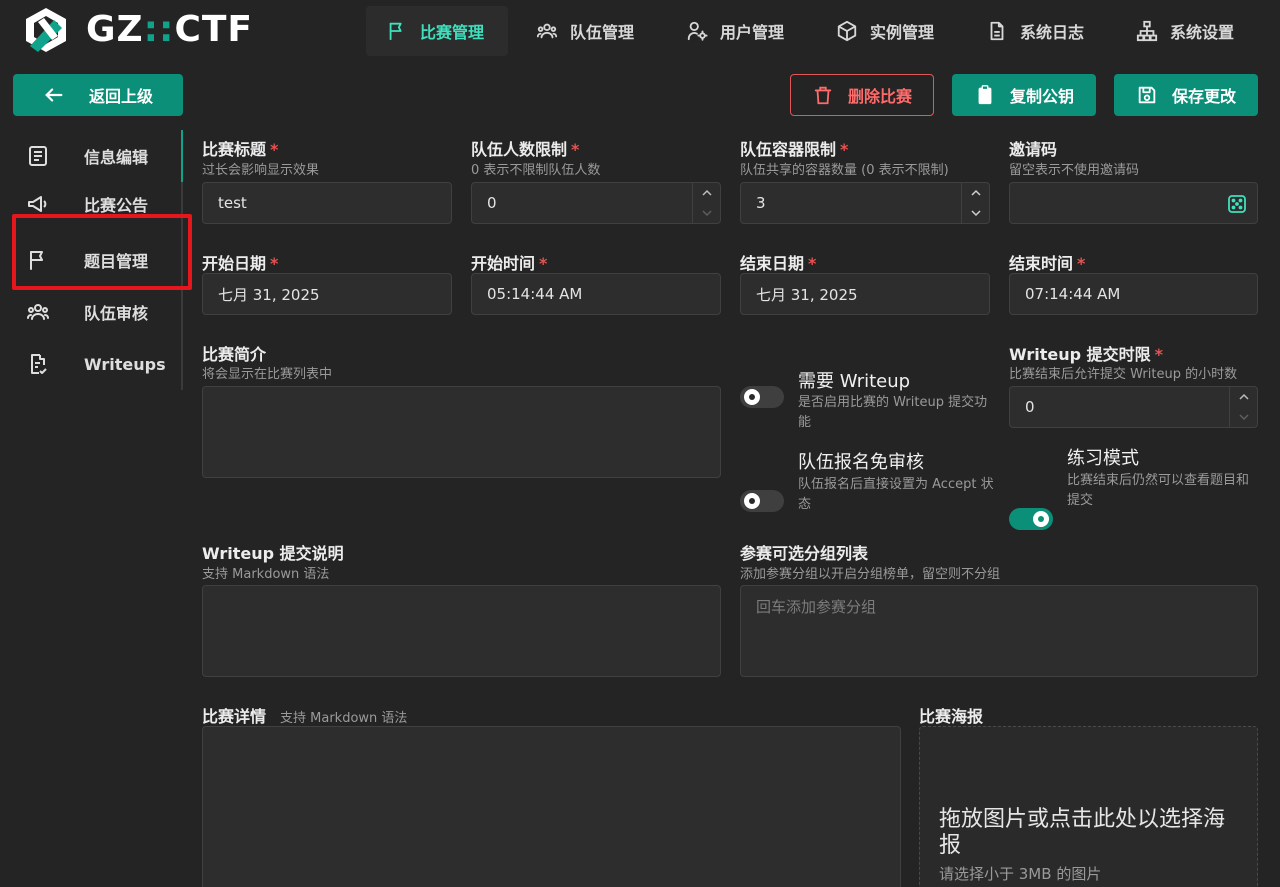 The height and width of the screenshot is (887, 1280). Describe the element at coordinates (794, 149) in the screenshot. I see `container-limit-label: 队伍容器限制 *` at that location.